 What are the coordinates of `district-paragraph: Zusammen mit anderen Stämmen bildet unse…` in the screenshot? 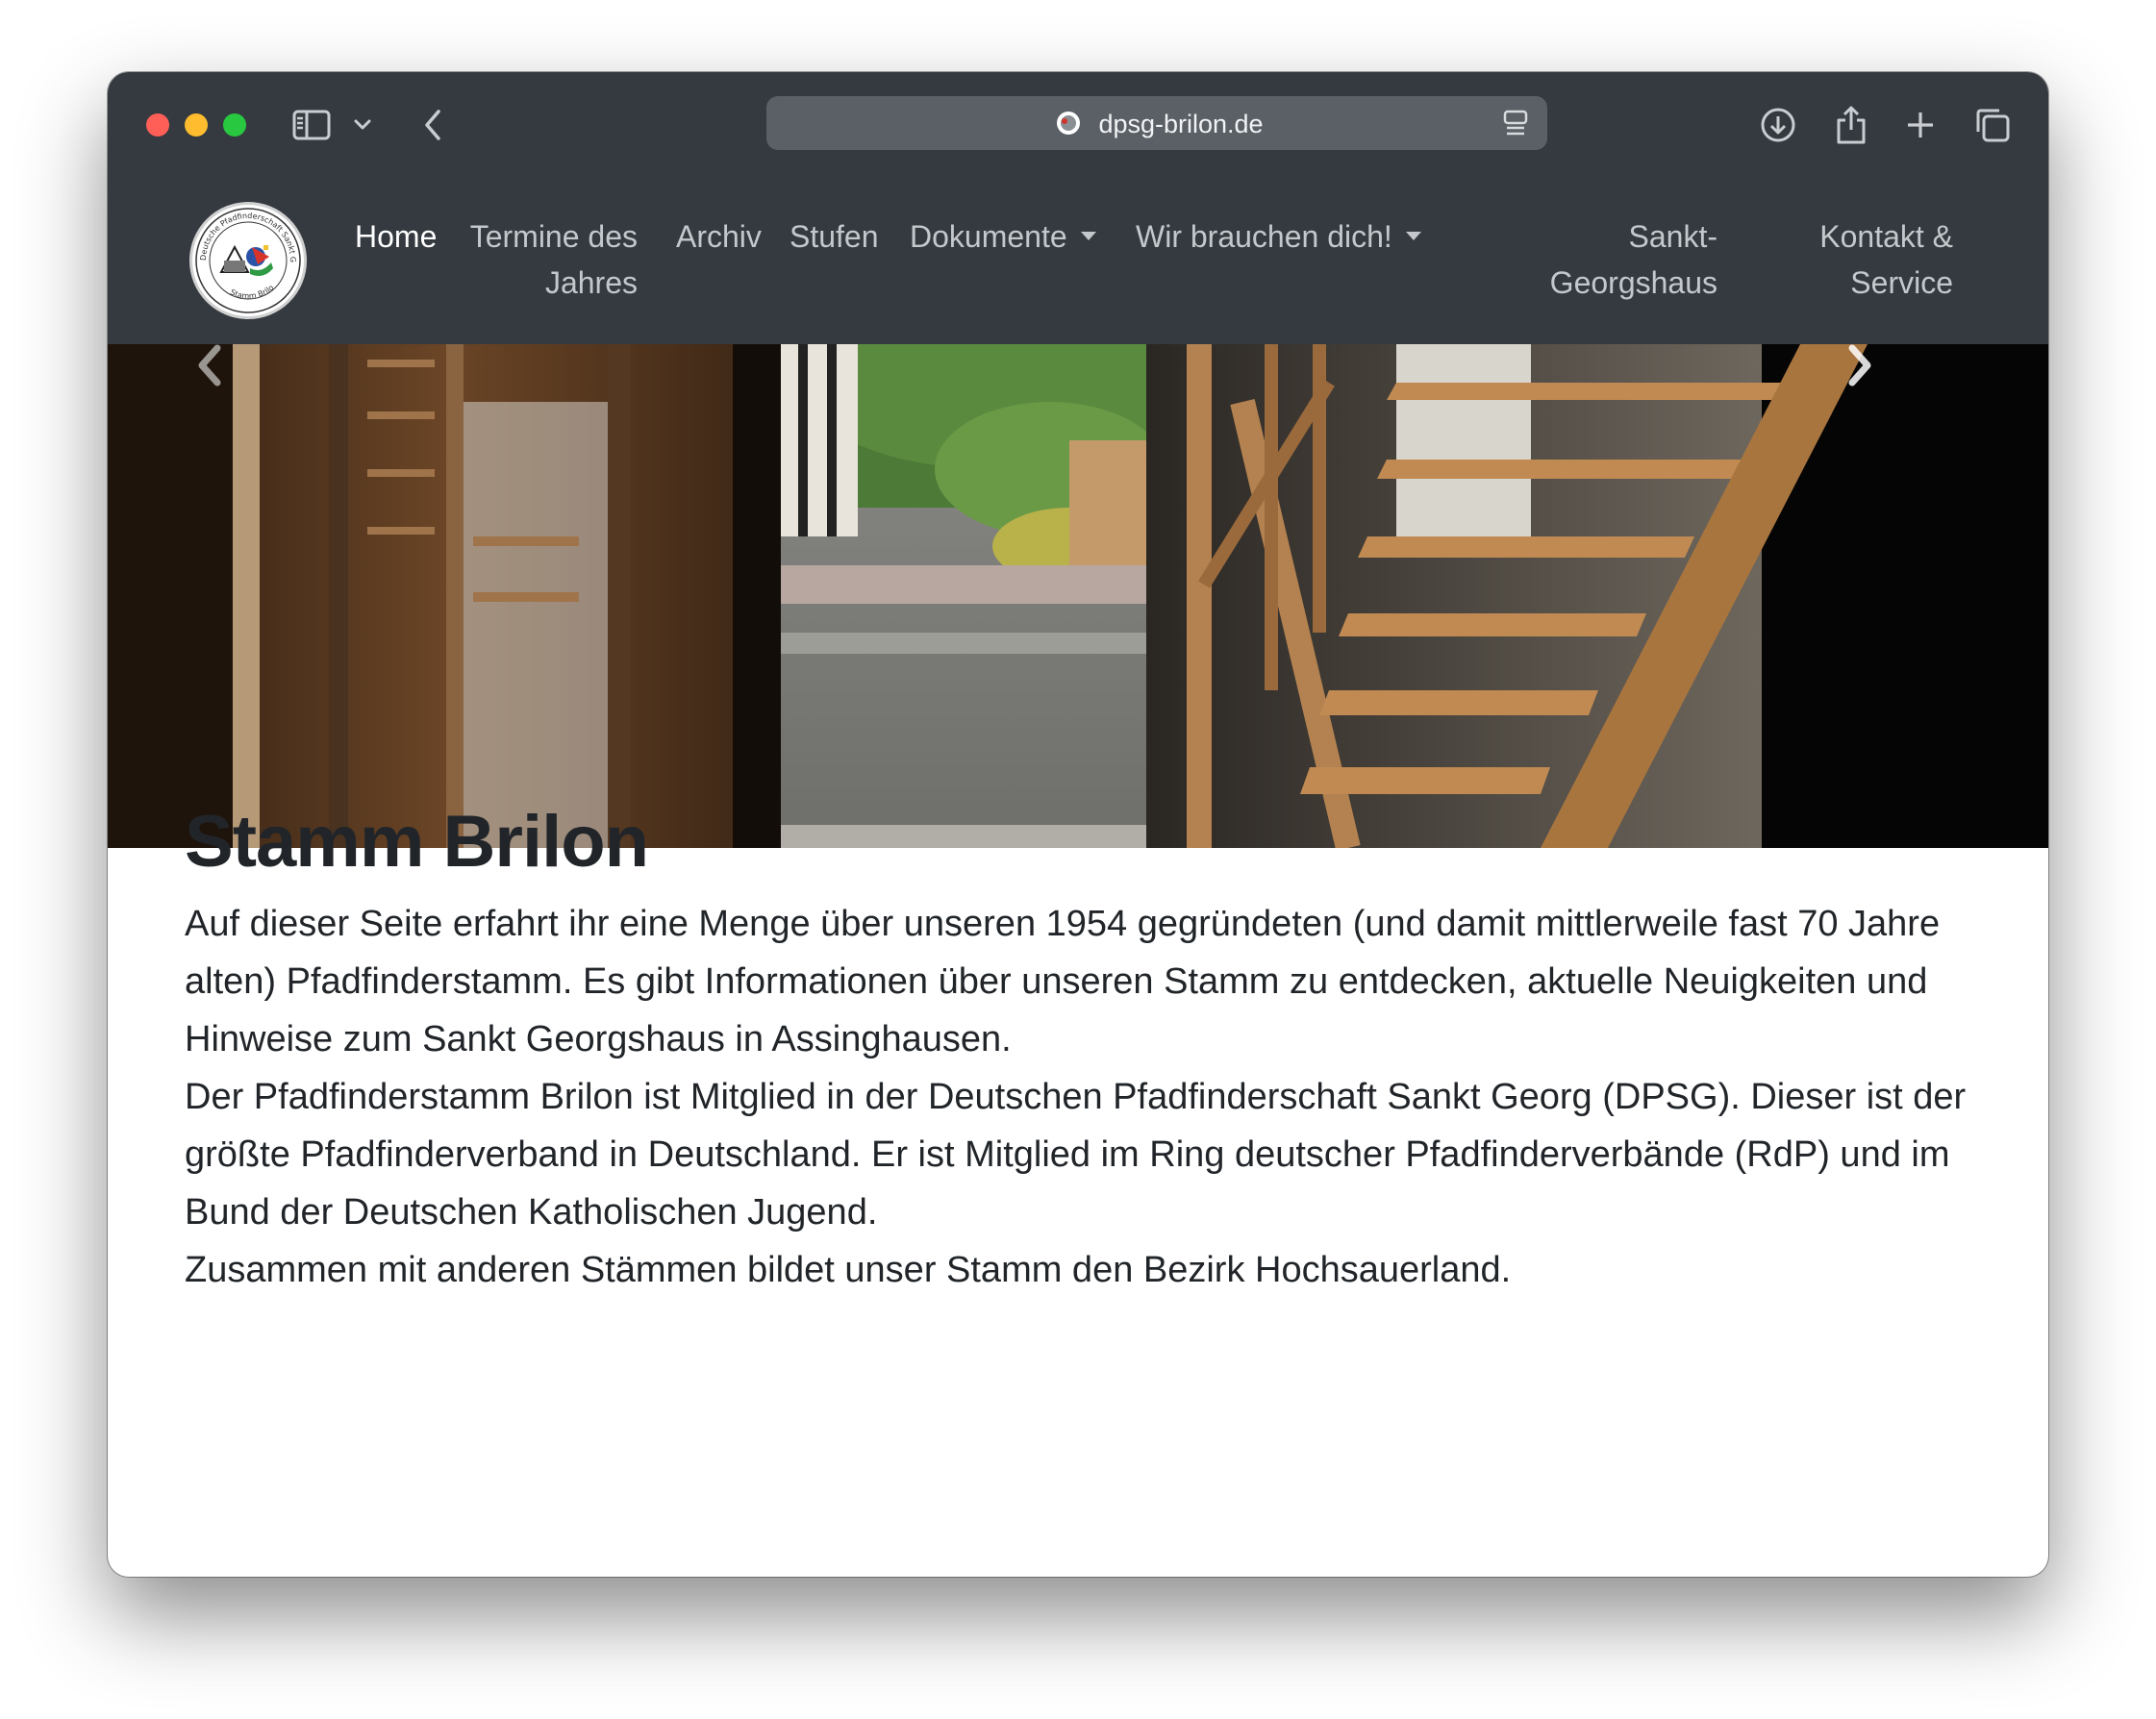 It's located at (848, 1270).